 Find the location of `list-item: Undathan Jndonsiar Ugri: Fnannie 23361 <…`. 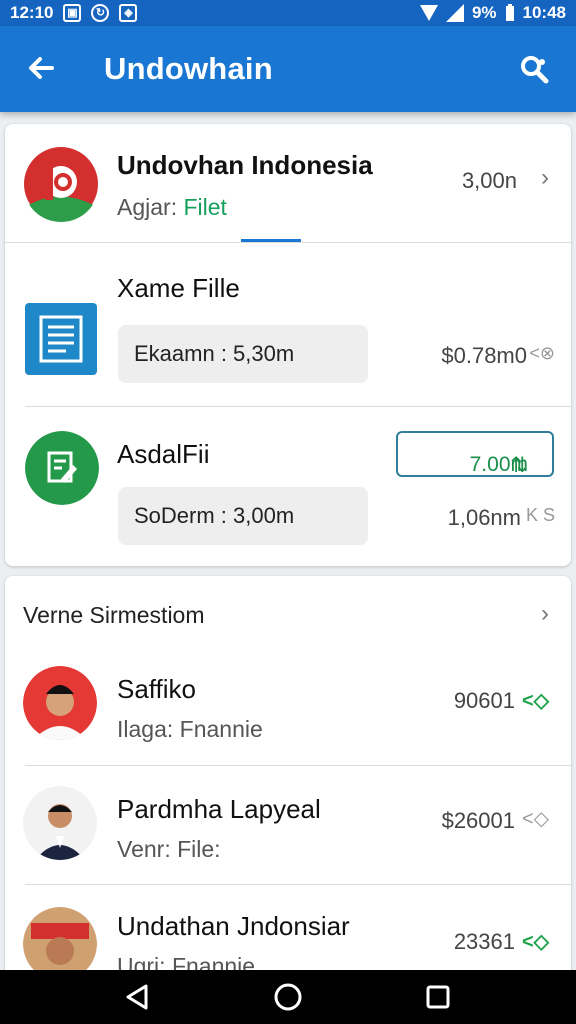

list-item: Undathan Jndonsiar Ugri: Fnannie 23361 <… is located at coordinates (288, 930).